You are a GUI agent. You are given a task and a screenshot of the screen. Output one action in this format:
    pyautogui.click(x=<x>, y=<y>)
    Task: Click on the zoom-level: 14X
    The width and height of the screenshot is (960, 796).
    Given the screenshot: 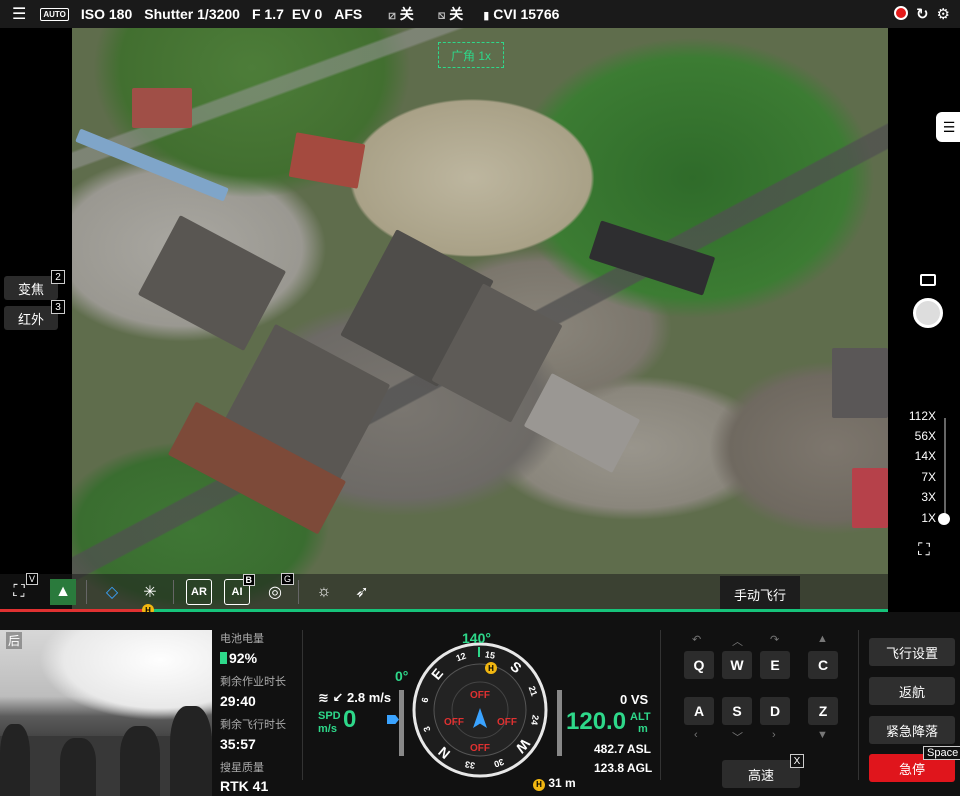 What is the action you would take?
    pyautogui.click(x=925, y=456)
    